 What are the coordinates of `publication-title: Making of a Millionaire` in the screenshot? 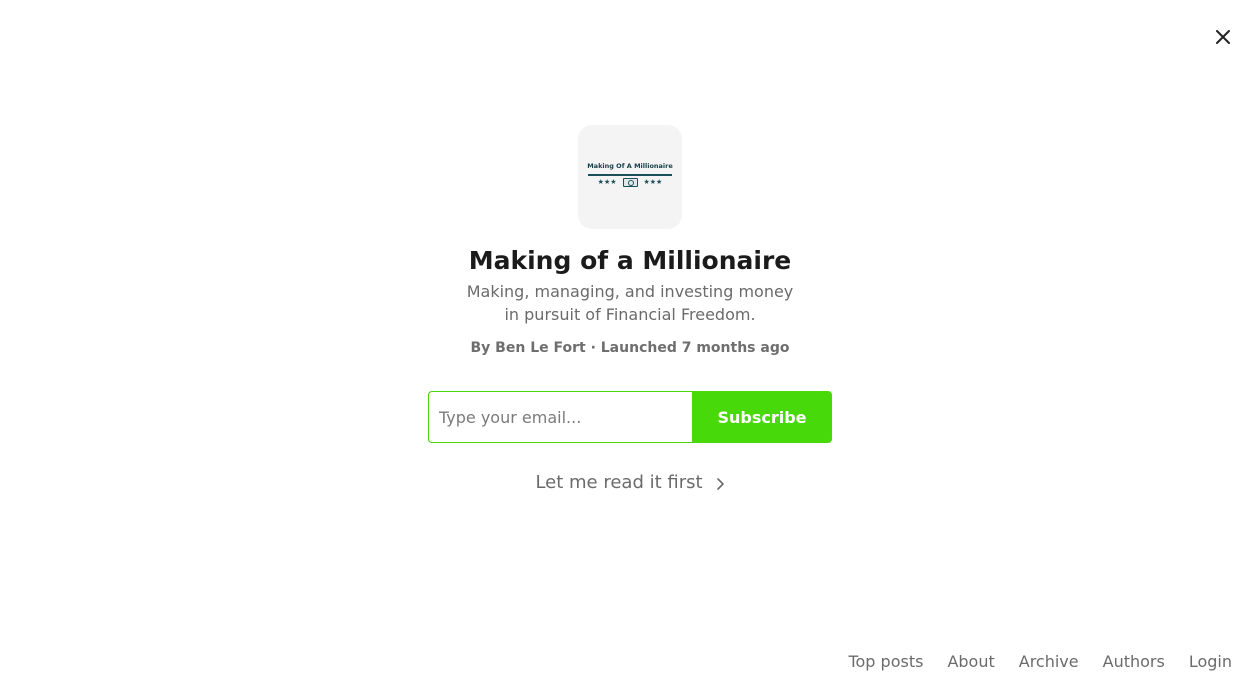 It's located at (630, 260).